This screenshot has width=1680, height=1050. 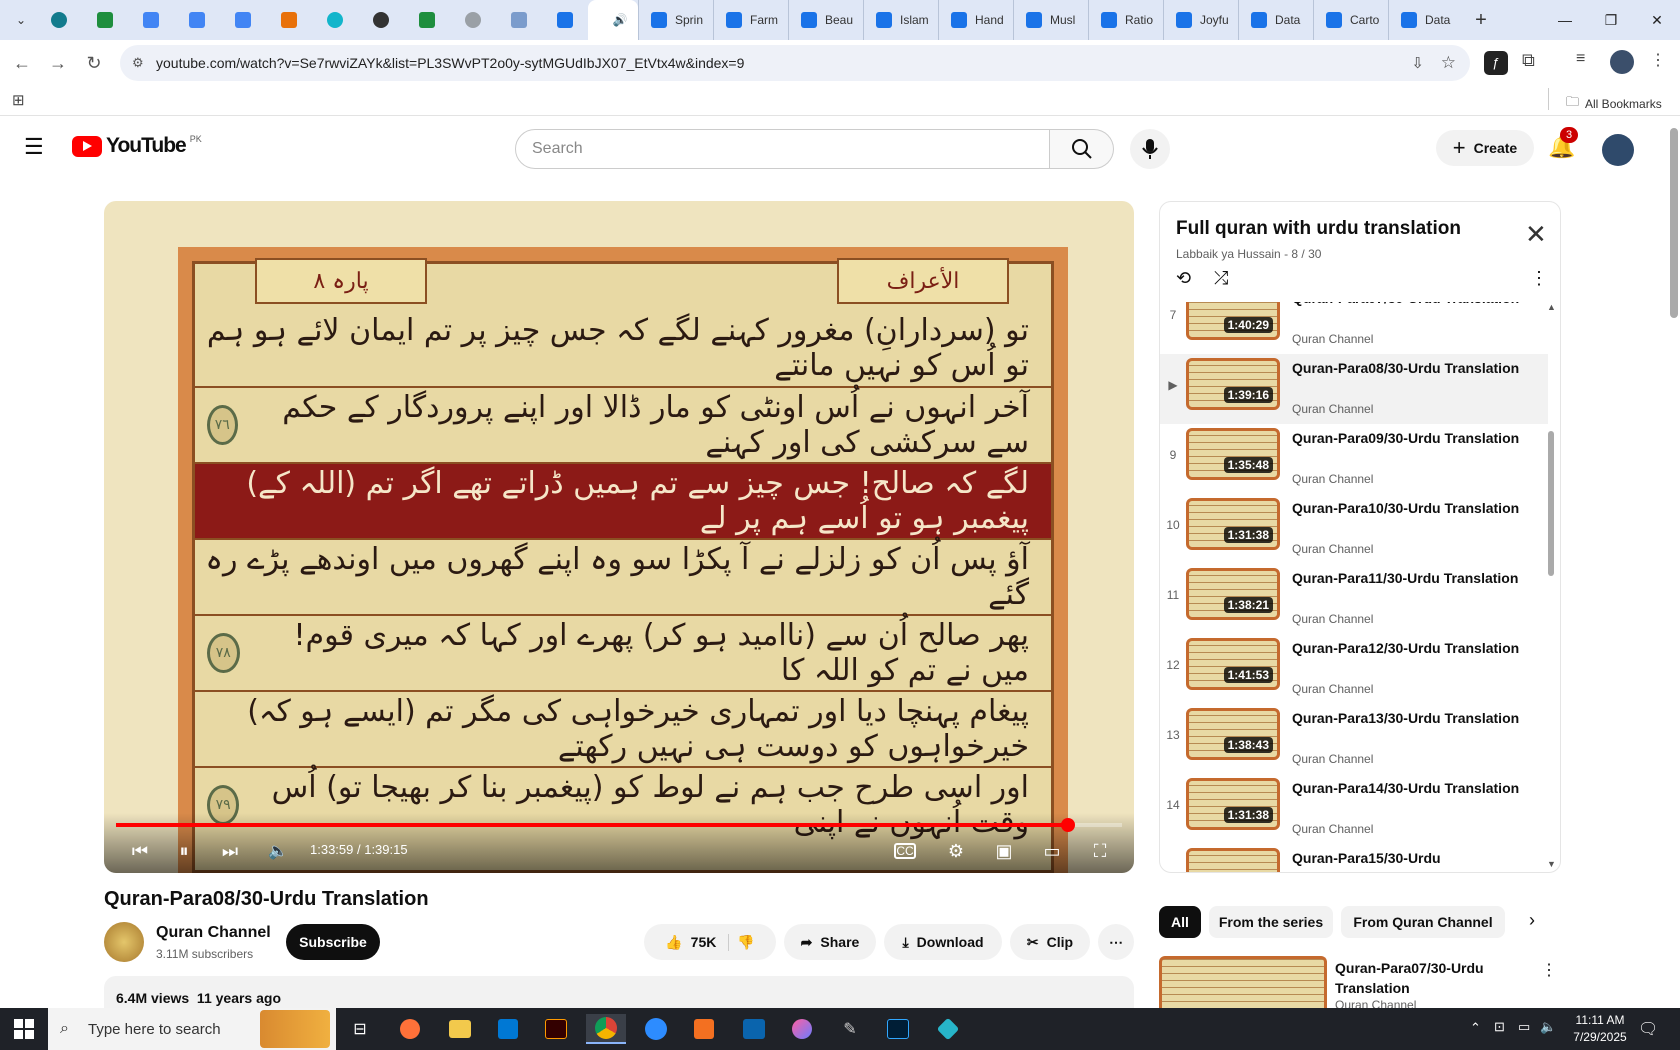 I want to click on shuffle-icon: ⤮, so click(x=1221, y=278).